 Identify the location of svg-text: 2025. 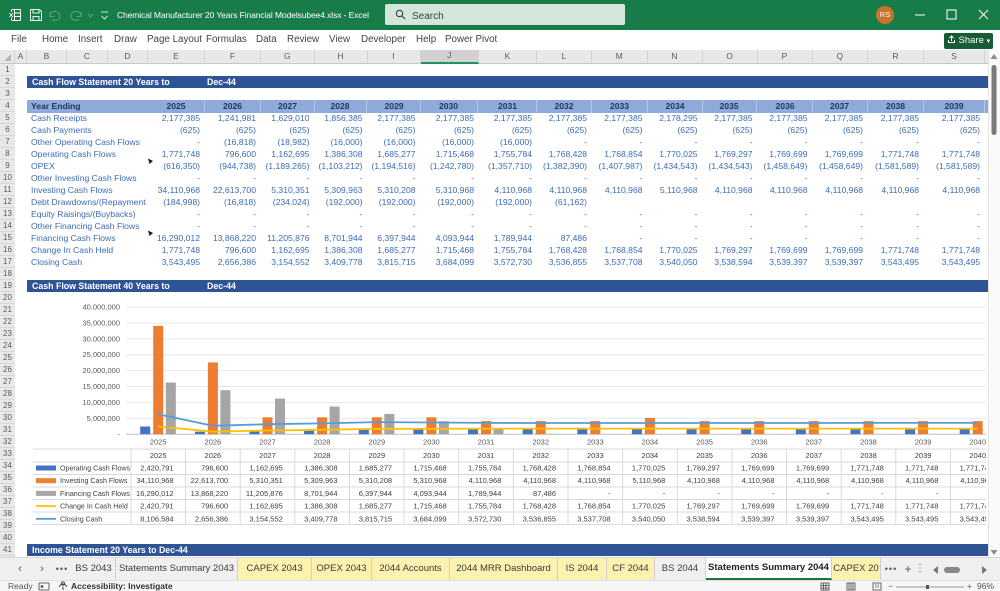
(158, 442).